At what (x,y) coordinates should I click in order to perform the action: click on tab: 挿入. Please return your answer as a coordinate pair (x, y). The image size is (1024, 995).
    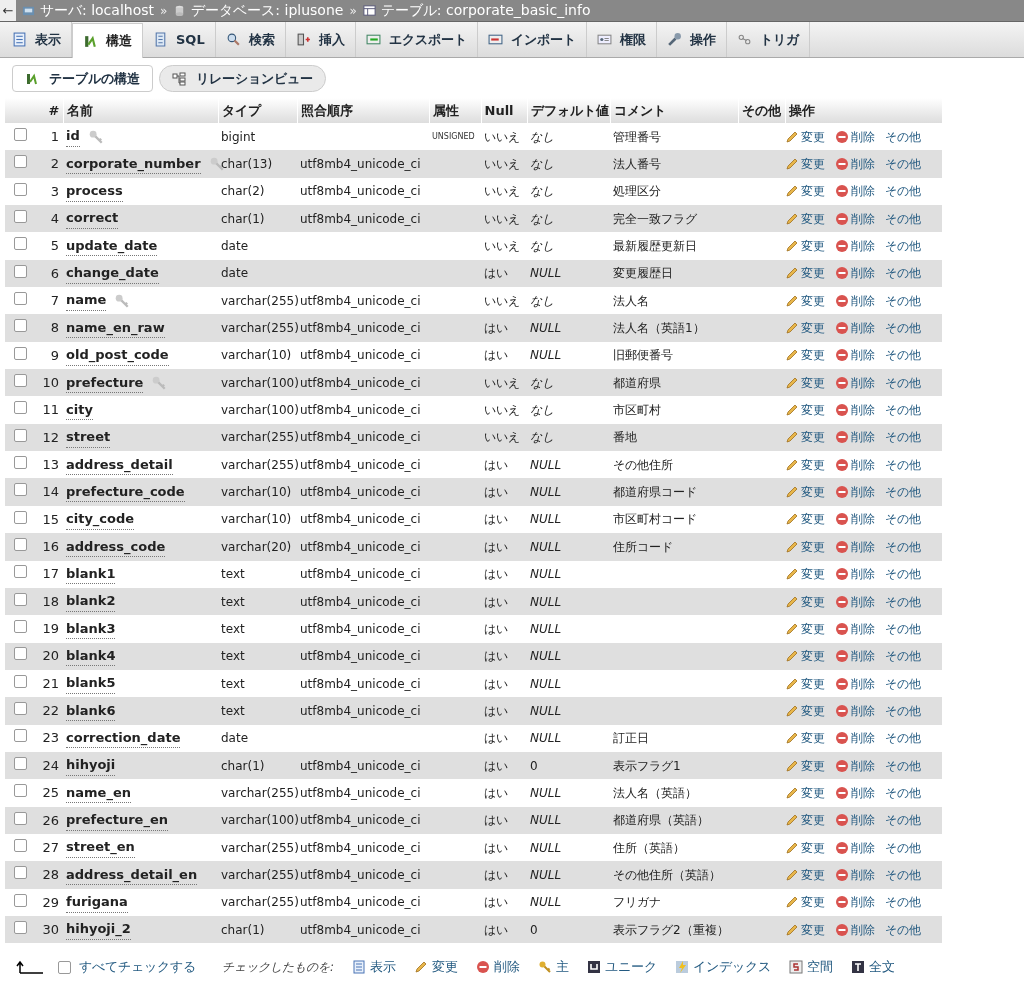
    Looking at the image, I should click on (320, 39).